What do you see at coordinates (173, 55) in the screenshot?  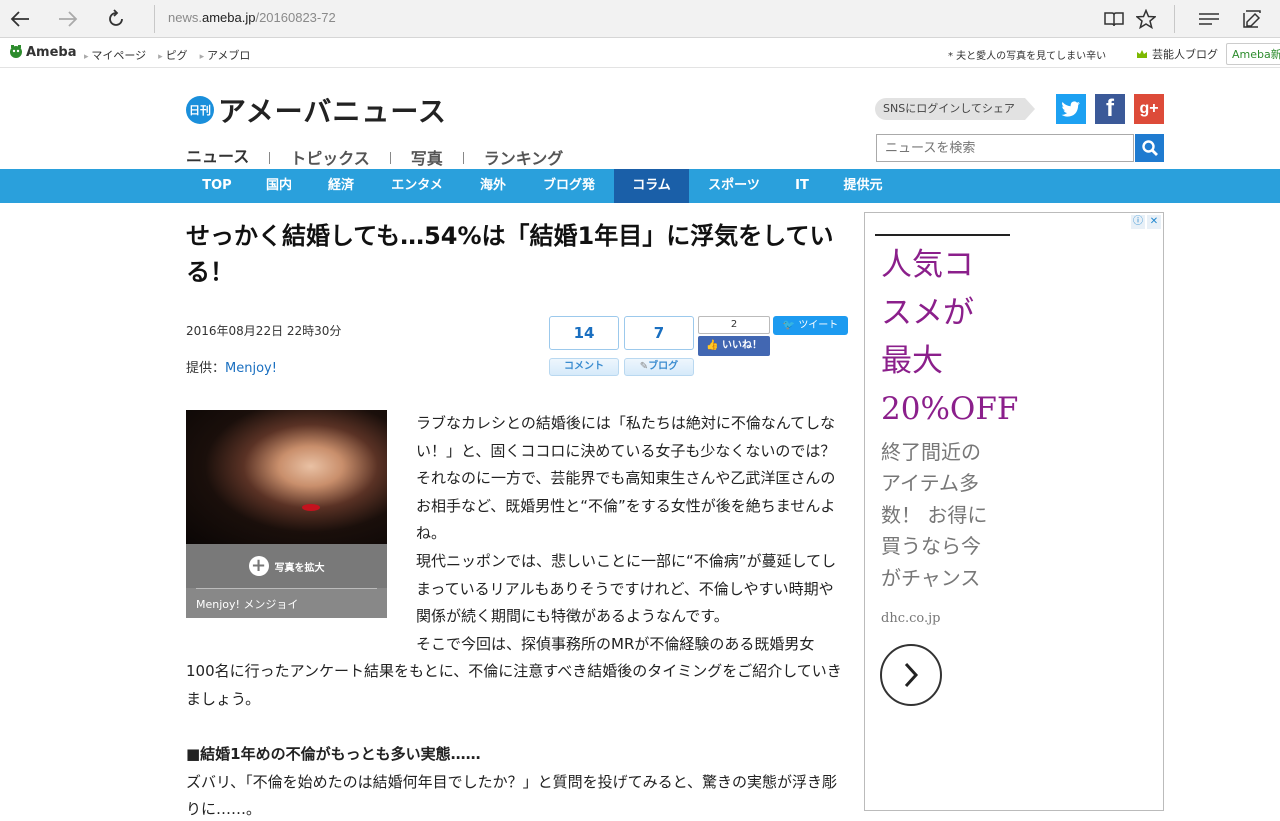 I see `pigg-link: ピグ` at bounding box center [173, 55].